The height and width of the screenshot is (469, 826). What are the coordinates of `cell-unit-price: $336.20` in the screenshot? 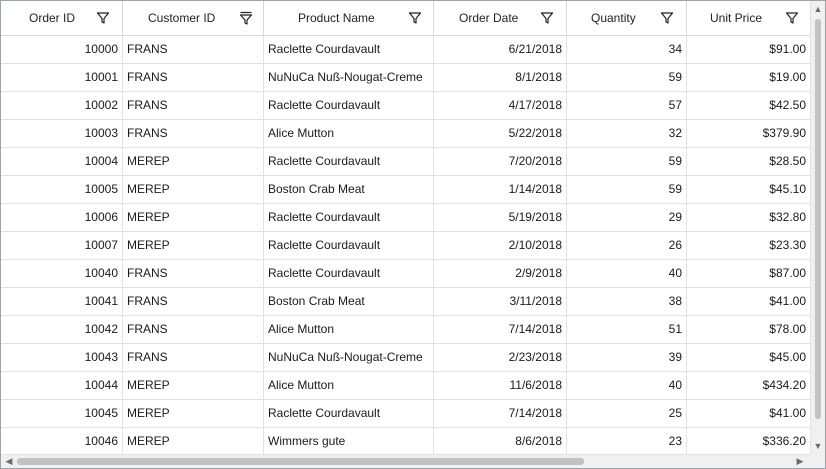 It's located at (748, 441).